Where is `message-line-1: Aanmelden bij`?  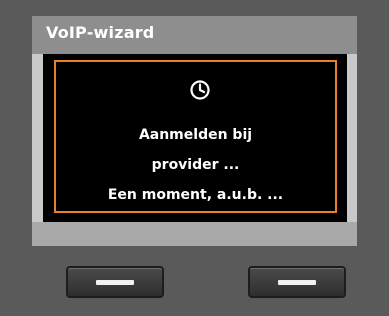
message-line-1: Aanmelden bij is located at coordinates (195, 135).